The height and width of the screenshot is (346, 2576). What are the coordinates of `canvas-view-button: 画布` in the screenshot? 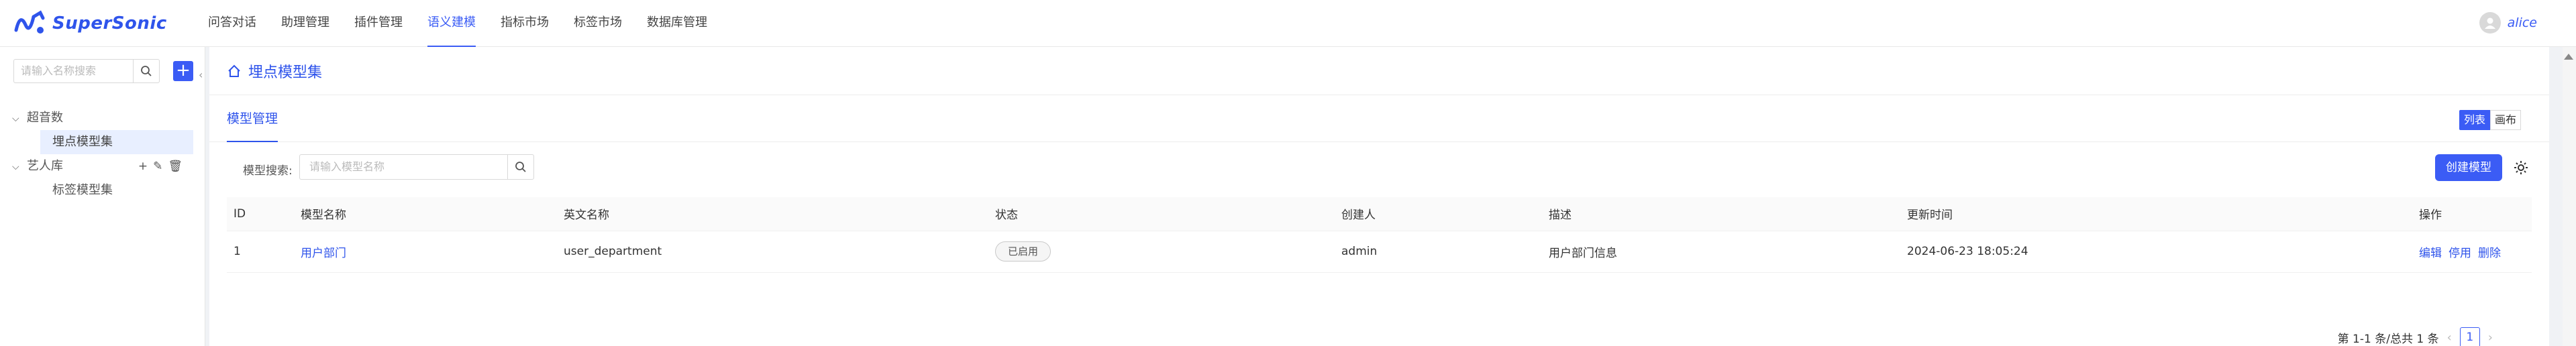 It's located at (2505, 120).